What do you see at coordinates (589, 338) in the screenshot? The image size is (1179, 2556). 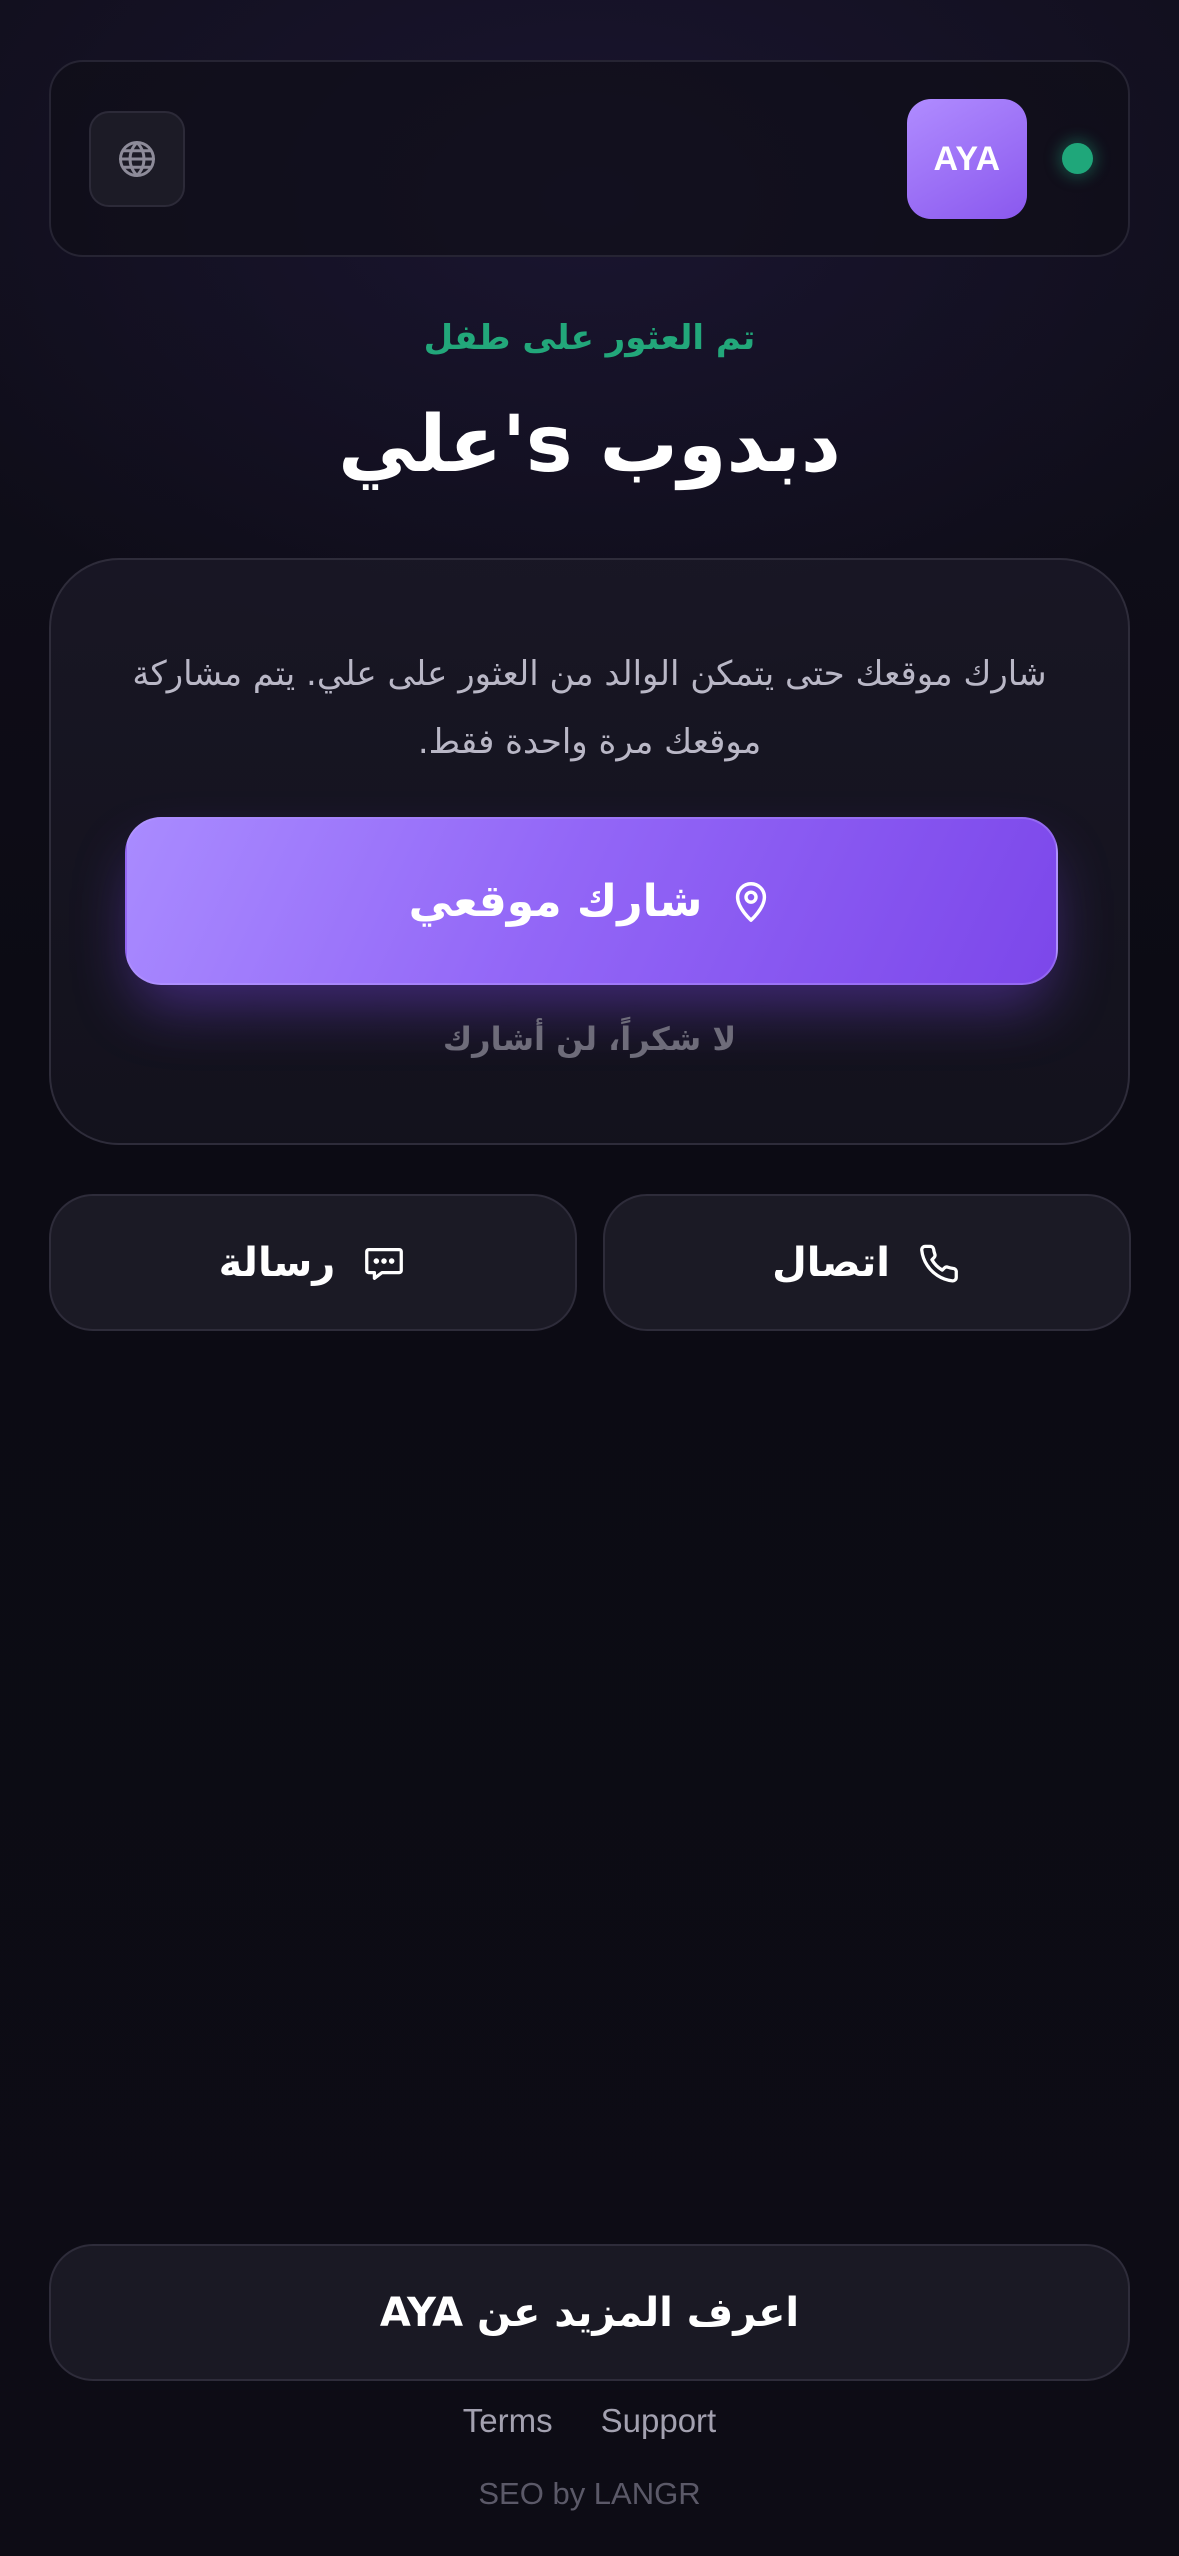 I see `found-status-label: تم العثور على طفل` at bounding box center [589, 338].